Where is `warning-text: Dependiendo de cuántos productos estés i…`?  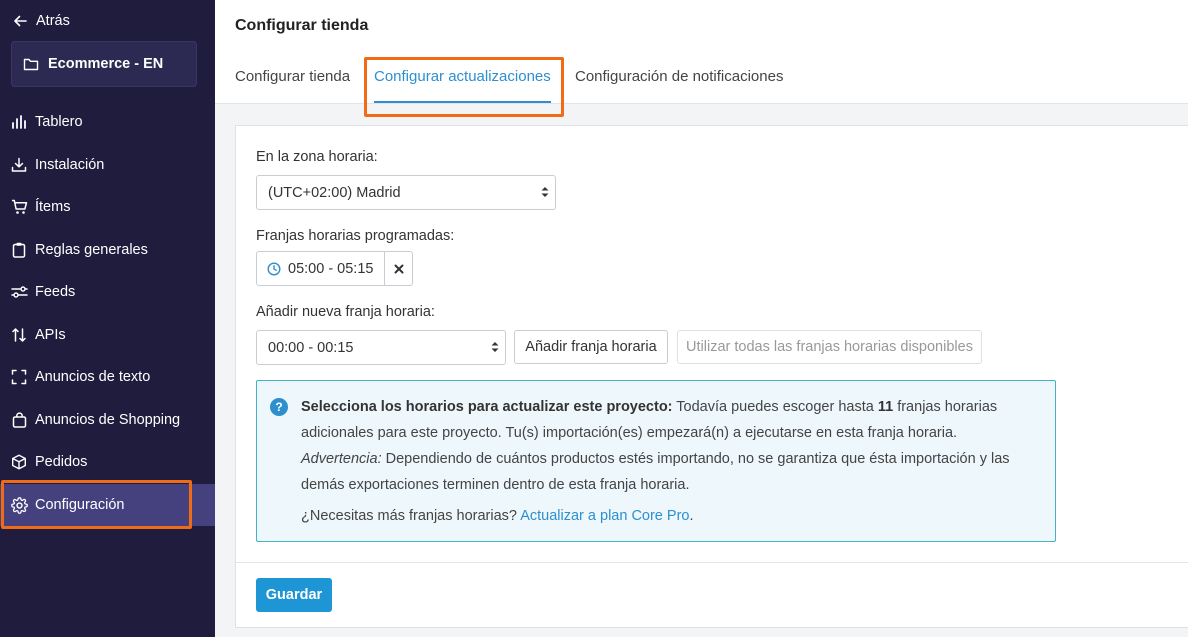
warning-text: Dependiendo de cuántos productos estés i… is located at coordinates (655, 472).